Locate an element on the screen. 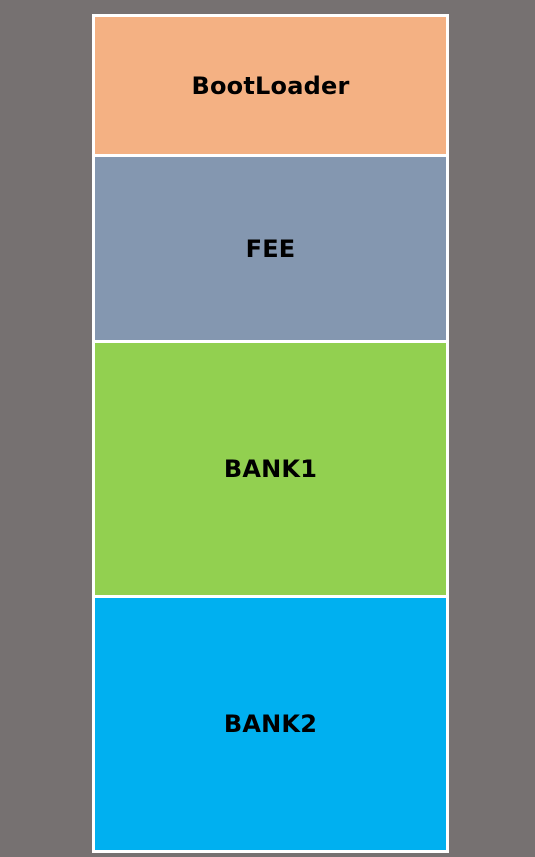  fee-region: FEE is located at coordinates (270, 248).